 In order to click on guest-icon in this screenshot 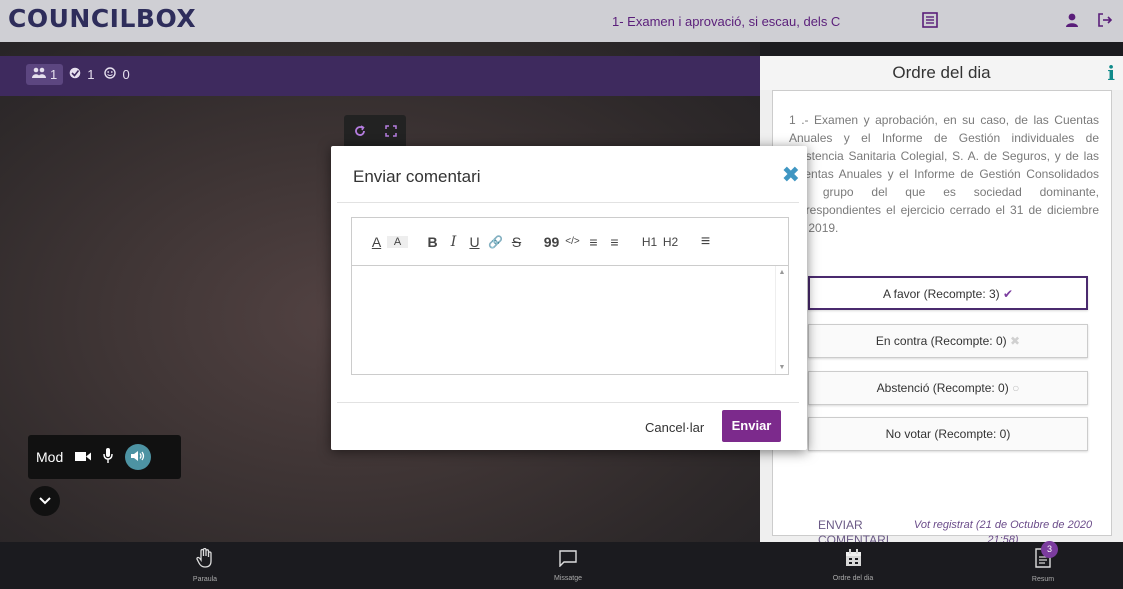, I will do `click(110, 74)`.